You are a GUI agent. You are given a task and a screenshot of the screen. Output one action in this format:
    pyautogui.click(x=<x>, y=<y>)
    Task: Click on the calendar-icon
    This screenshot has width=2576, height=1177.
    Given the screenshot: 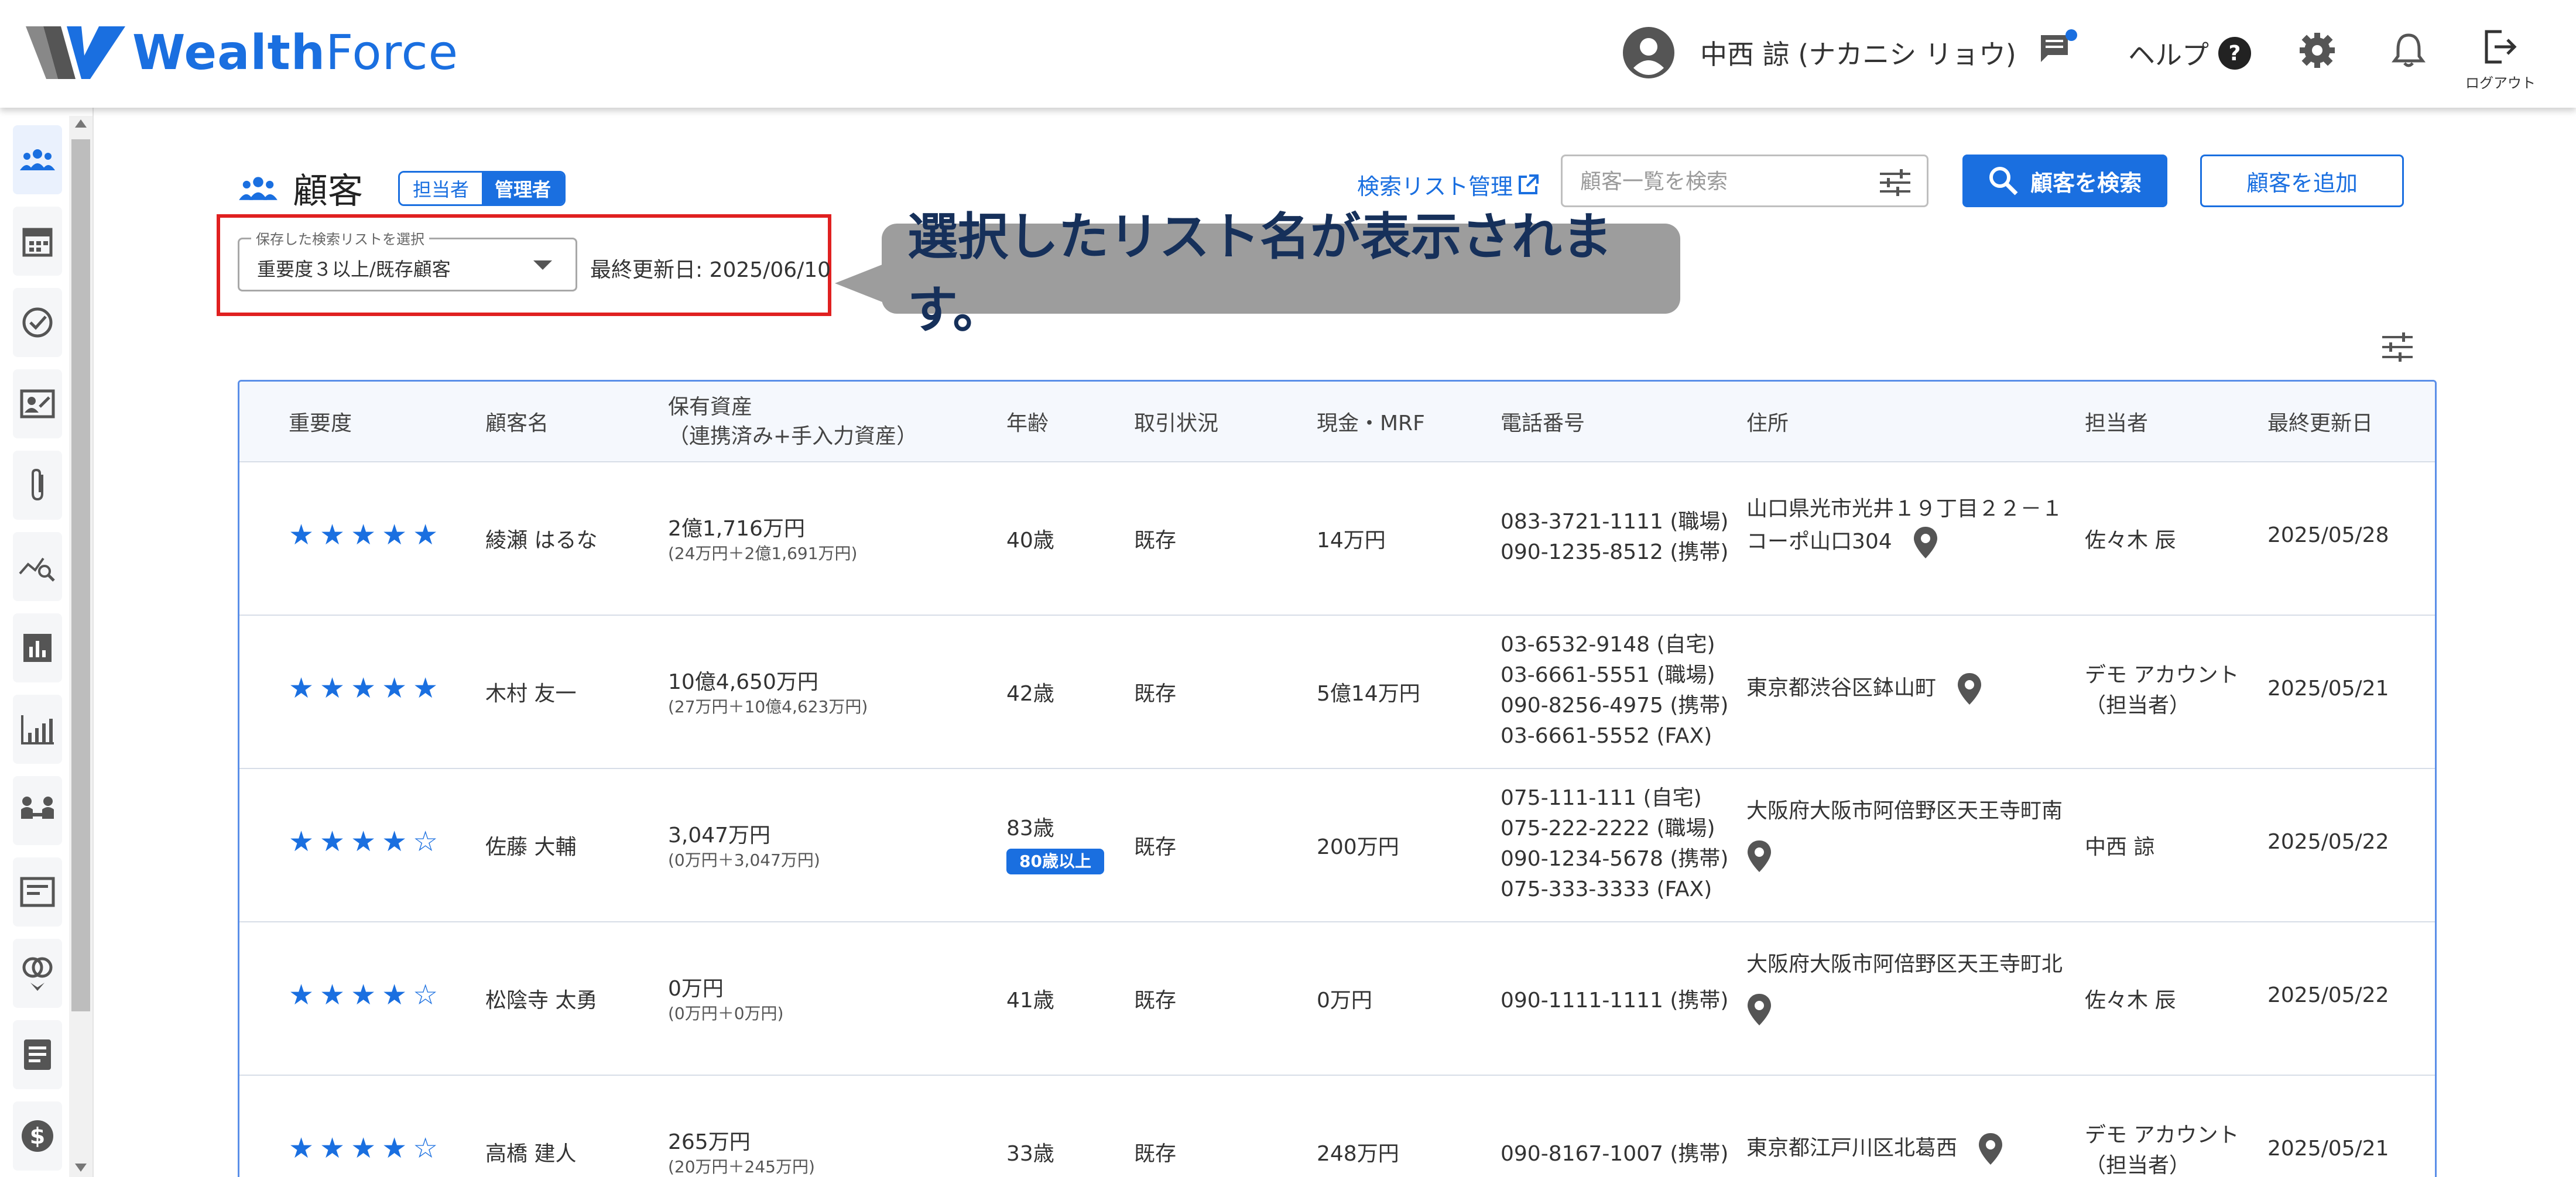 What is the action you would take?
    pyautogui.click(x=38, y=242)
    